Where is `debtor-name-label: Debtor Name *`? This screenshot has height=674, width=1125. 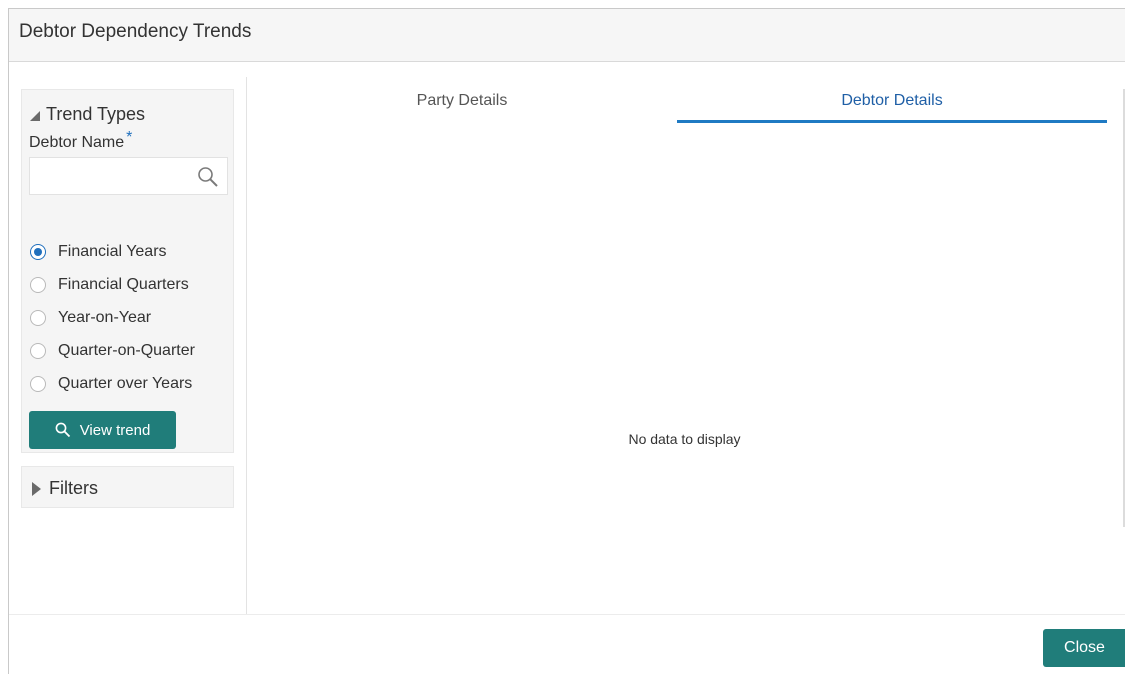 debtor-name-label: Debtor Name * is located at coordinates (80, 140).